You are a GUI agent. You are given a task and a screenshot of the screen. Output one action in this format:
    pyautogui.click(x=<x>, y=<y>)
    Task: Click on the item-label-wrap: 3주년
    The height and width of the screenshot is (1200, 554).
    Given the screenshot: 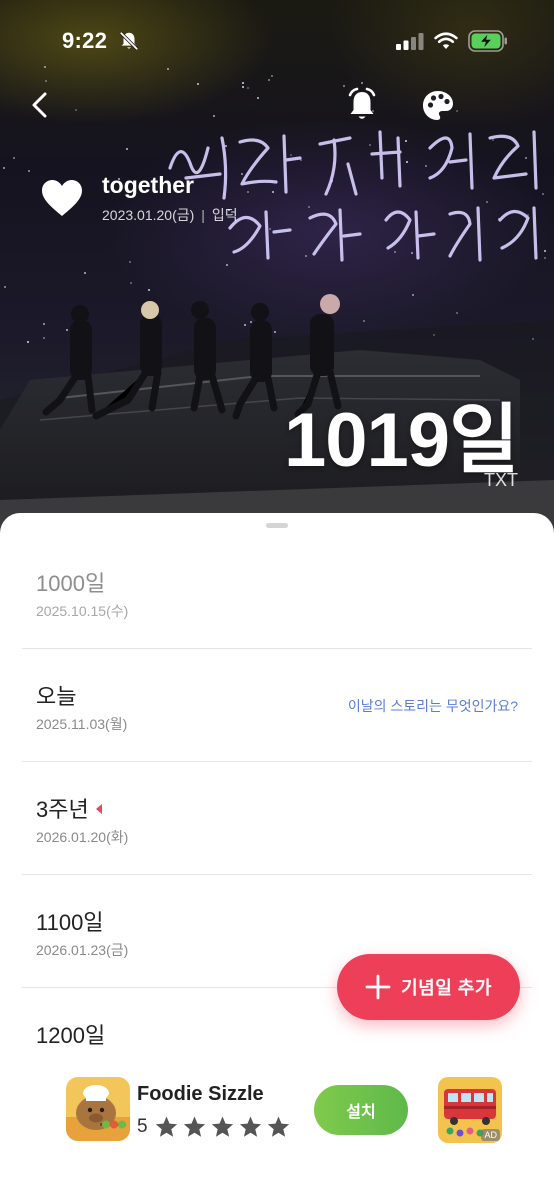 What is the action you would take?
    pyautogui.click(x=69, y=808)
    